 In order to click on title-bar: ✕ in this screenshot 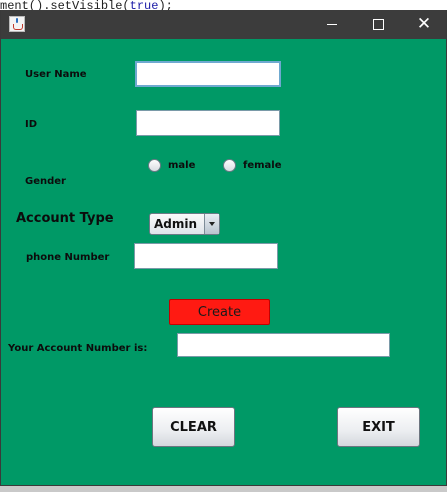, I will do `click(223, 24)`.